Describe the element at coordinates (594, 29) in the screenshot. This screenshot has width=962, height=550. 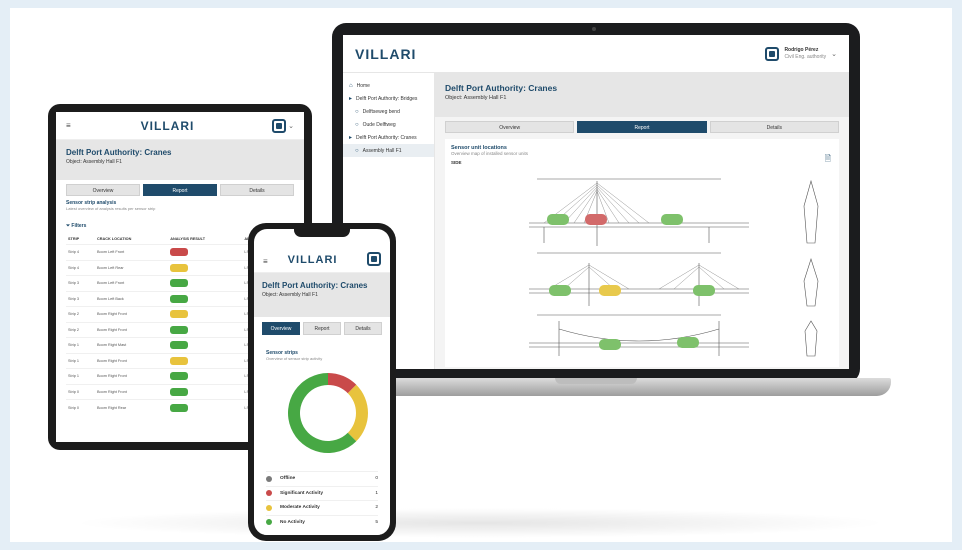
I see `laptop-camera` at that location.